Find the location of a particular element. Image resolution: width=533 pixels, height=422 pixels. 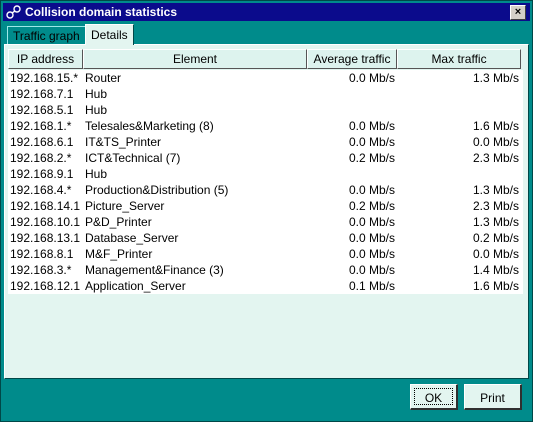

ip-cell: 192.168.12.1 is located at coordinates (45, 286).